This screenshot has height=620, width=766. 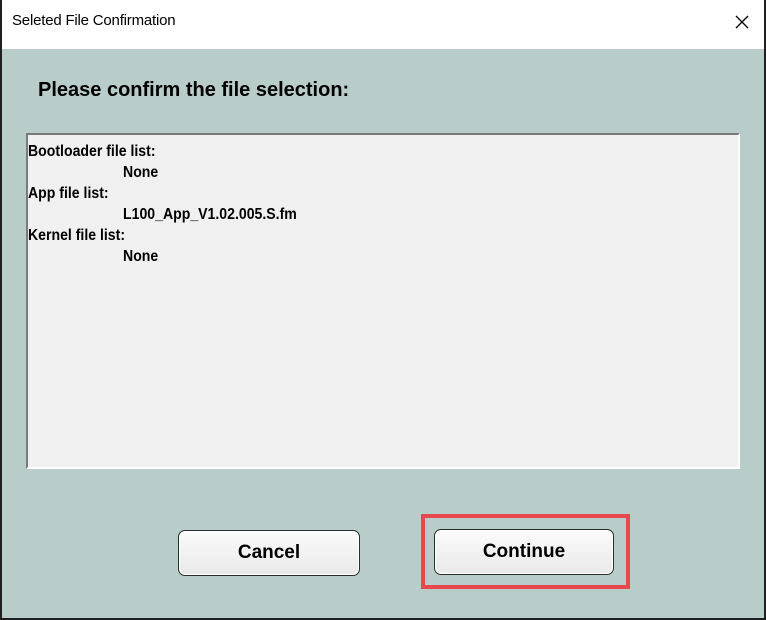 I want to click on cancel-button: Cancel, so click(x=269, y=553).